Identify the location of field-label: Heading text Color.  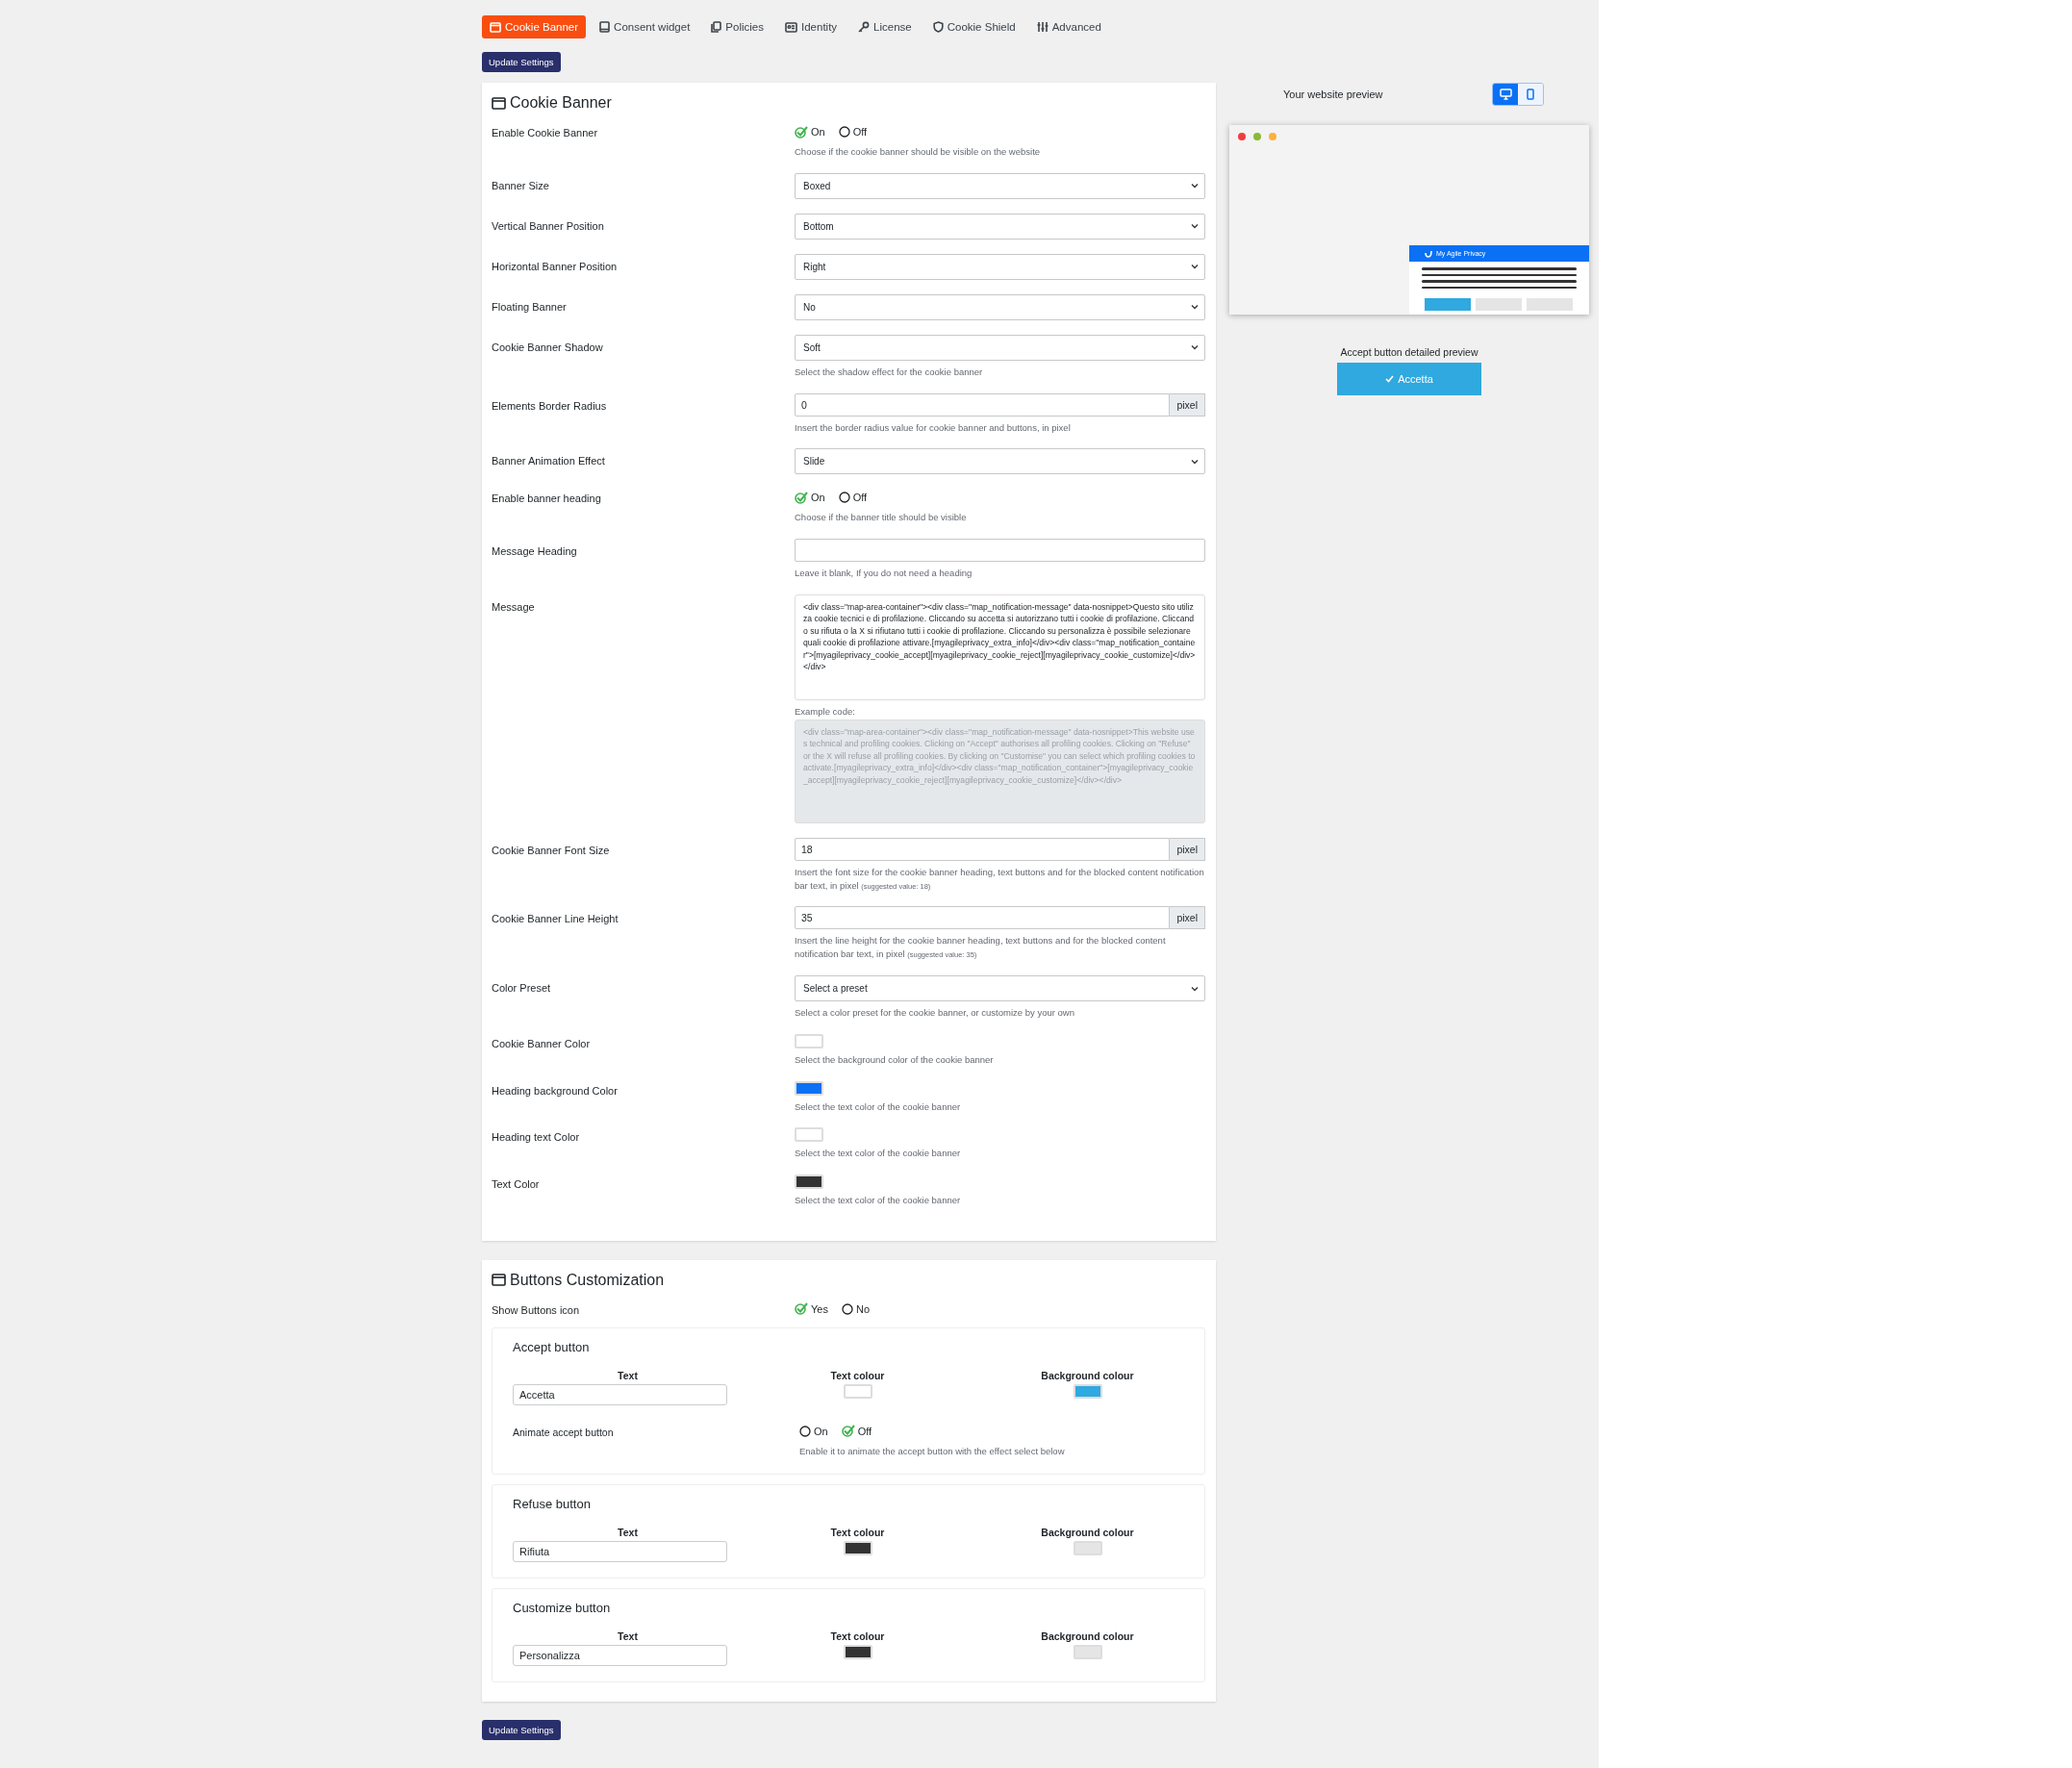
(536, 1138).